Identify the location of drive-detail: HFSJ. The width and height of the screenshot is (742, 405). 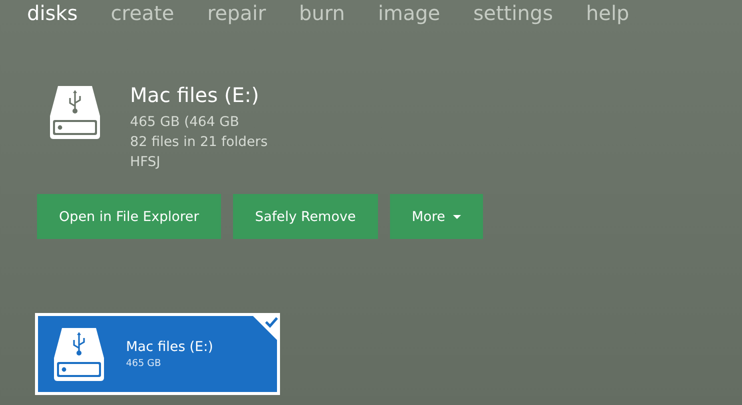
(146, 162).